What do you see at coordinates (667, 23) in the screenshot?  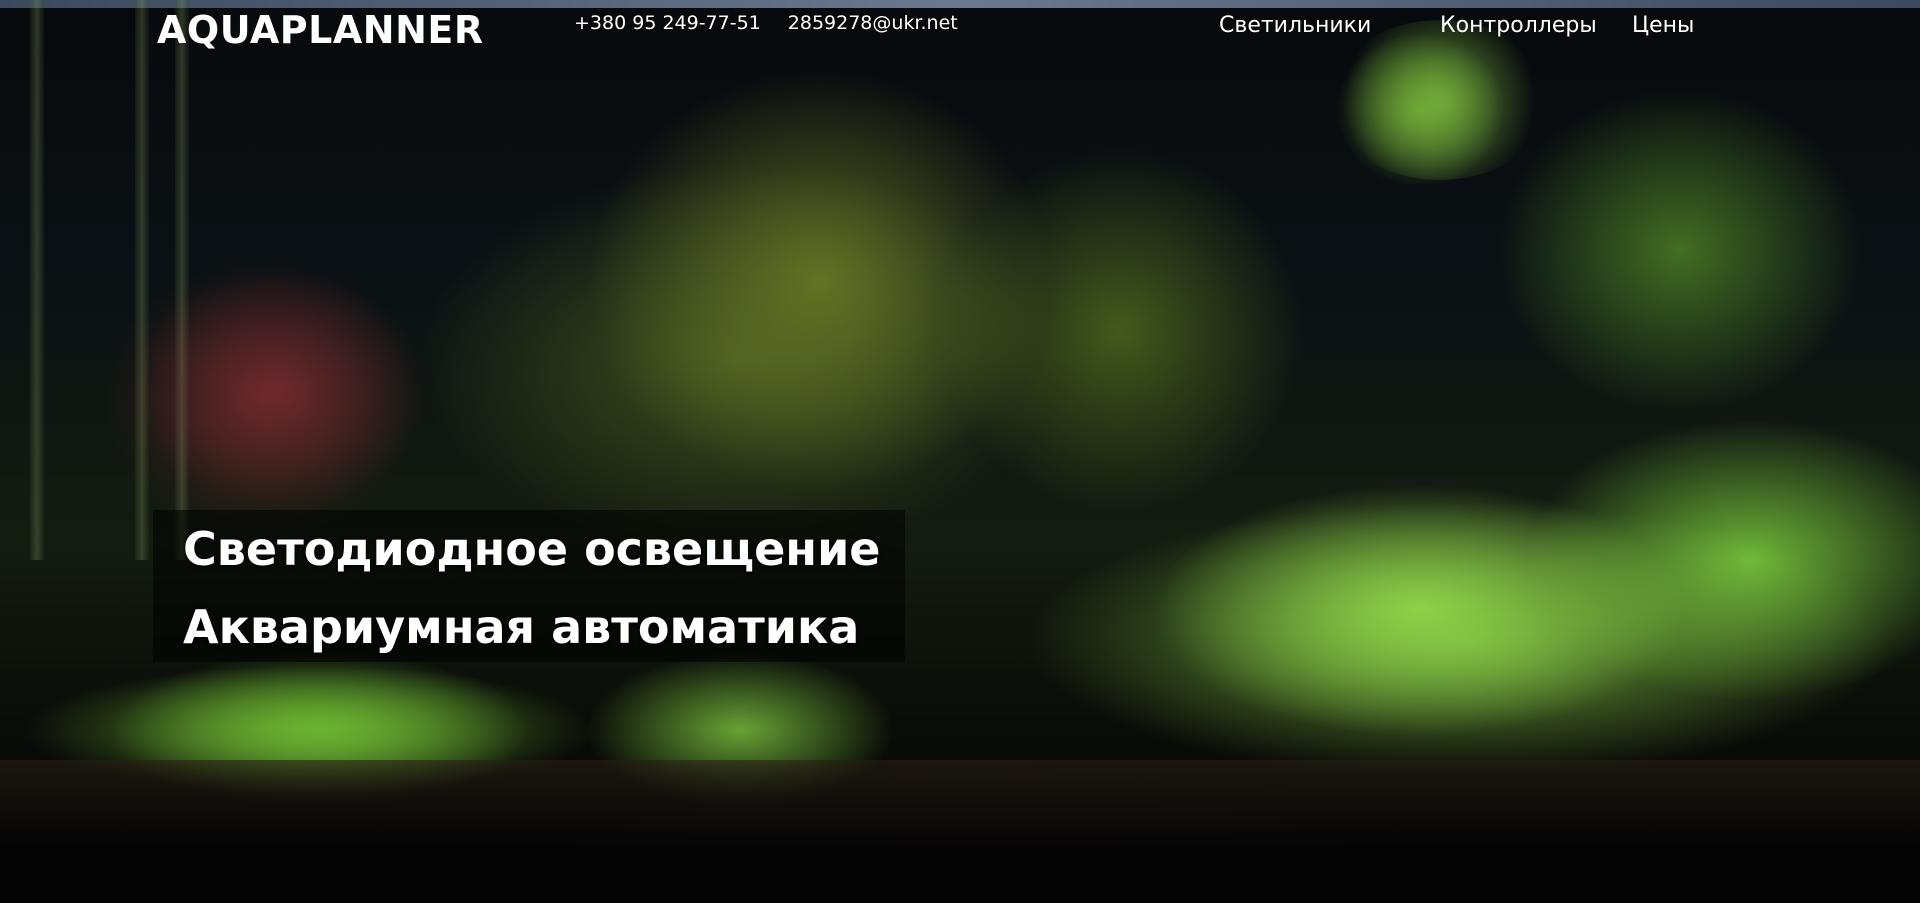 I see `phone-number: +380 95 249-77-51` at bounding box center [667, 23].